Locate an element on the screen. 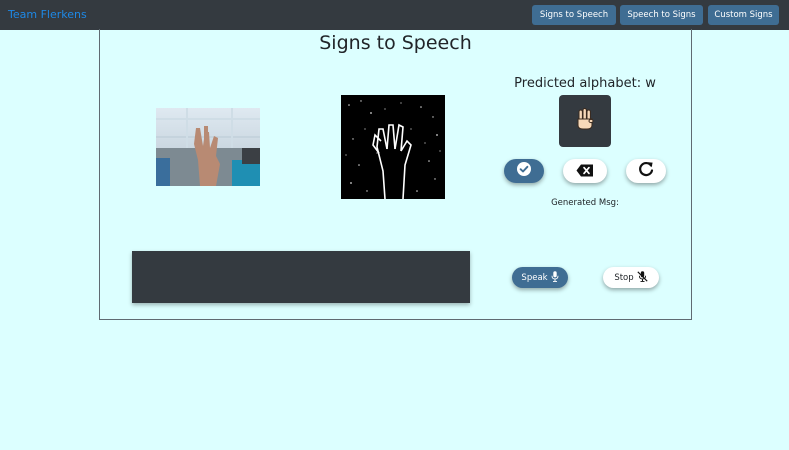 The image size is (789, 450). backspace-icon is located at coordinates (585, 171).